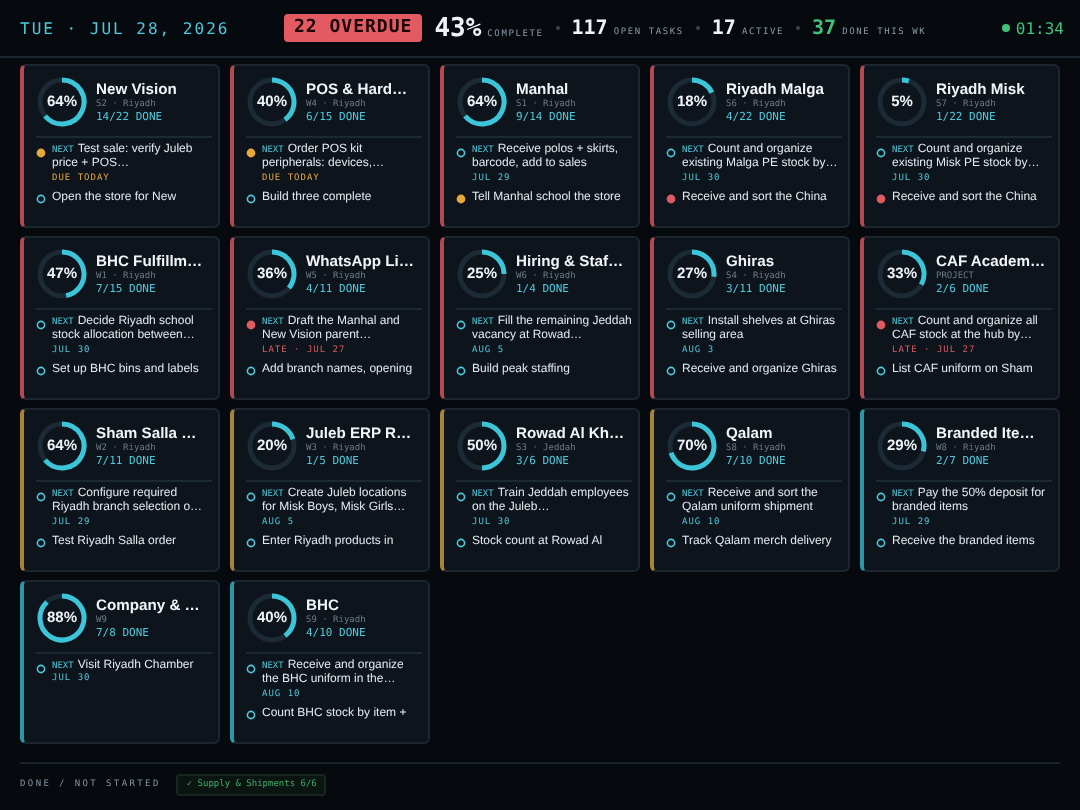 The width and height of the screenshot is (1080, 810). Describe the element at coordinates (589, 28) in the screenshot. I see `stat-value: 117` at that location.